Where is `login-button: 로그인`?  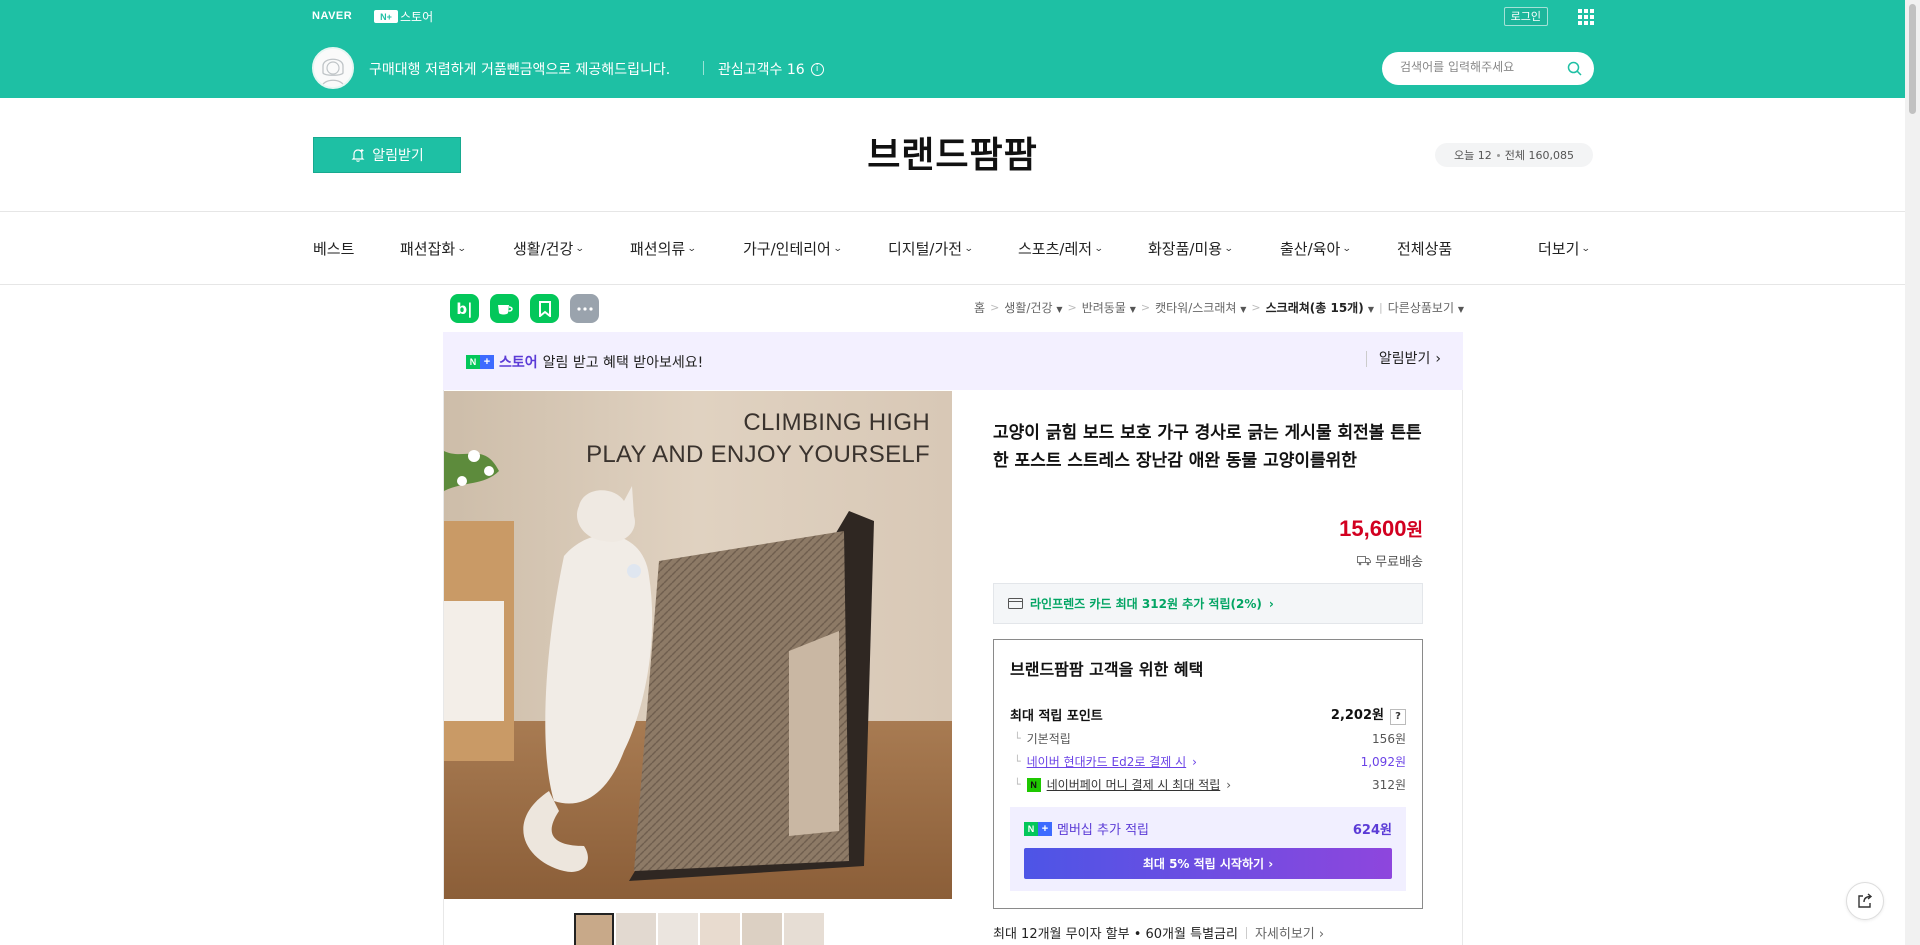
login-button: 로그인 is located at coordinates (1525, 16).